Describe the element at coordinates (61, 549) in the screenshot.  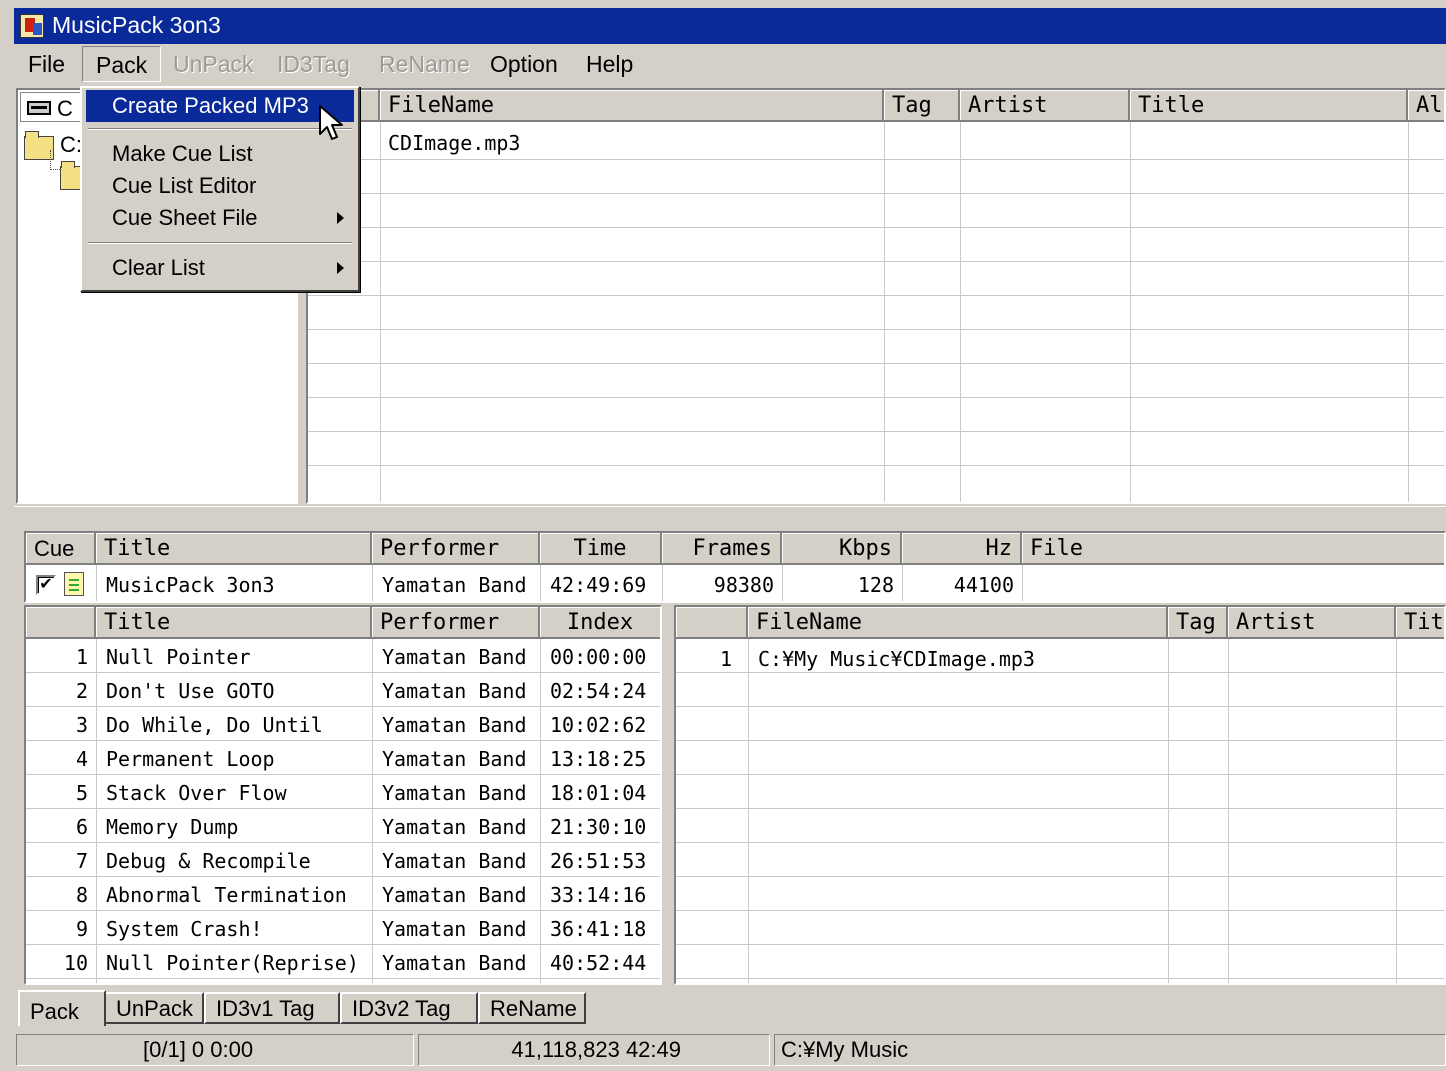
I see `col-cue-header: Cue` at that location.